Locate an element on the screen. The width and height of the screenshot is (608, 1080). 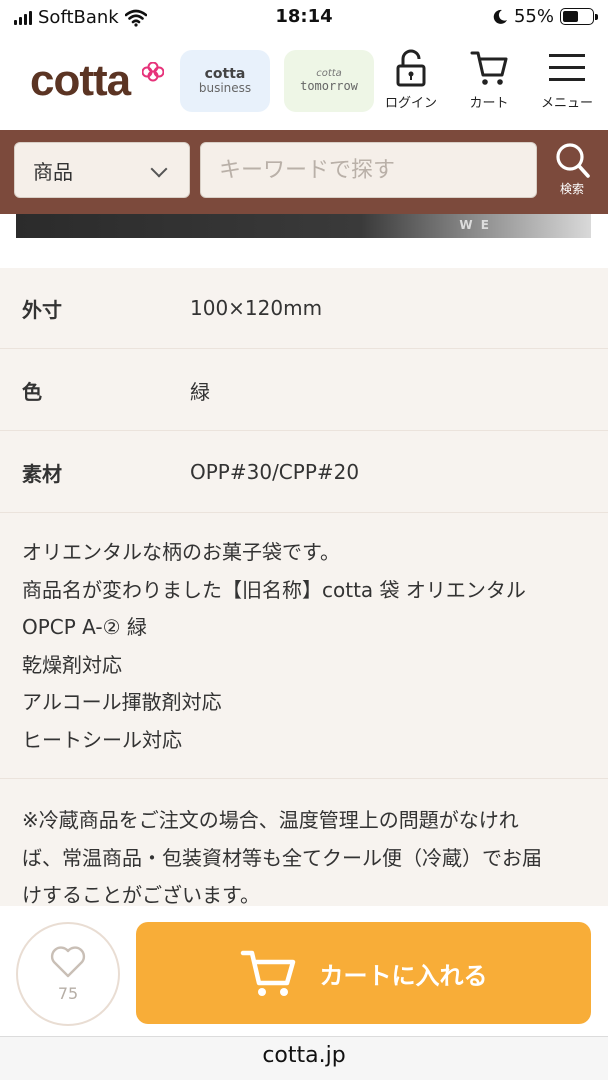
spec-label: 外寸 is located at coordinates (42, 309).